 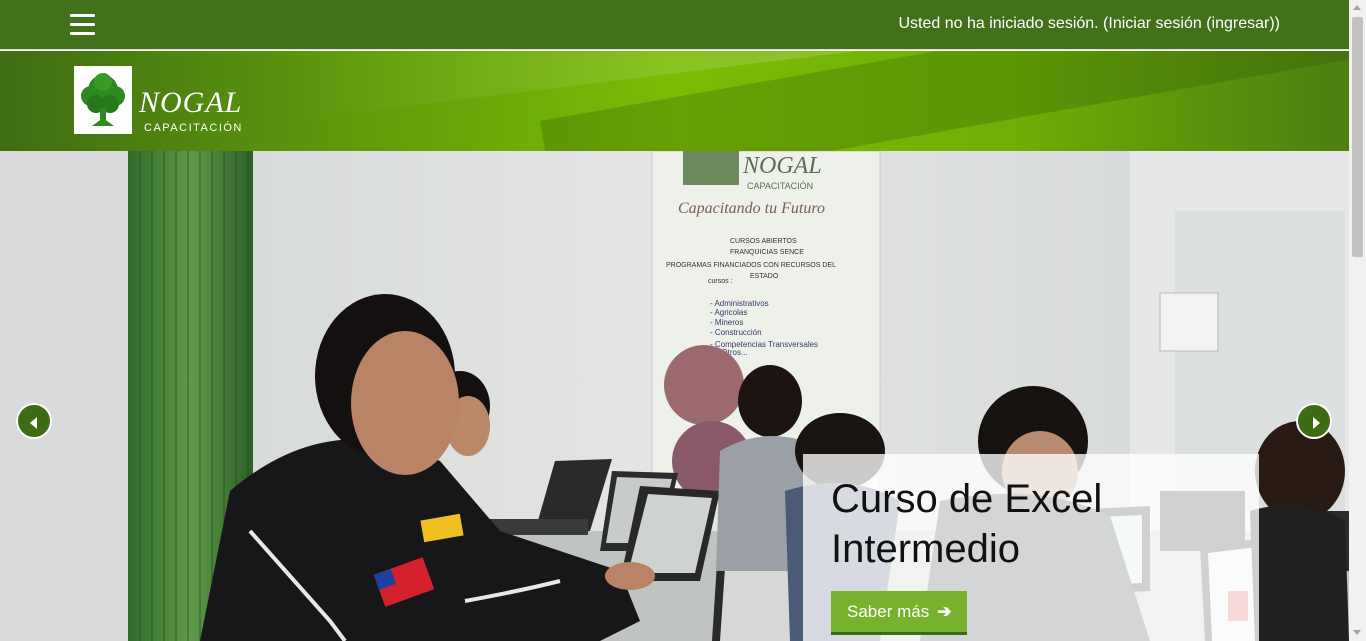 I want to click on banner-cursos: cursos :, so click(x=720, y=281).